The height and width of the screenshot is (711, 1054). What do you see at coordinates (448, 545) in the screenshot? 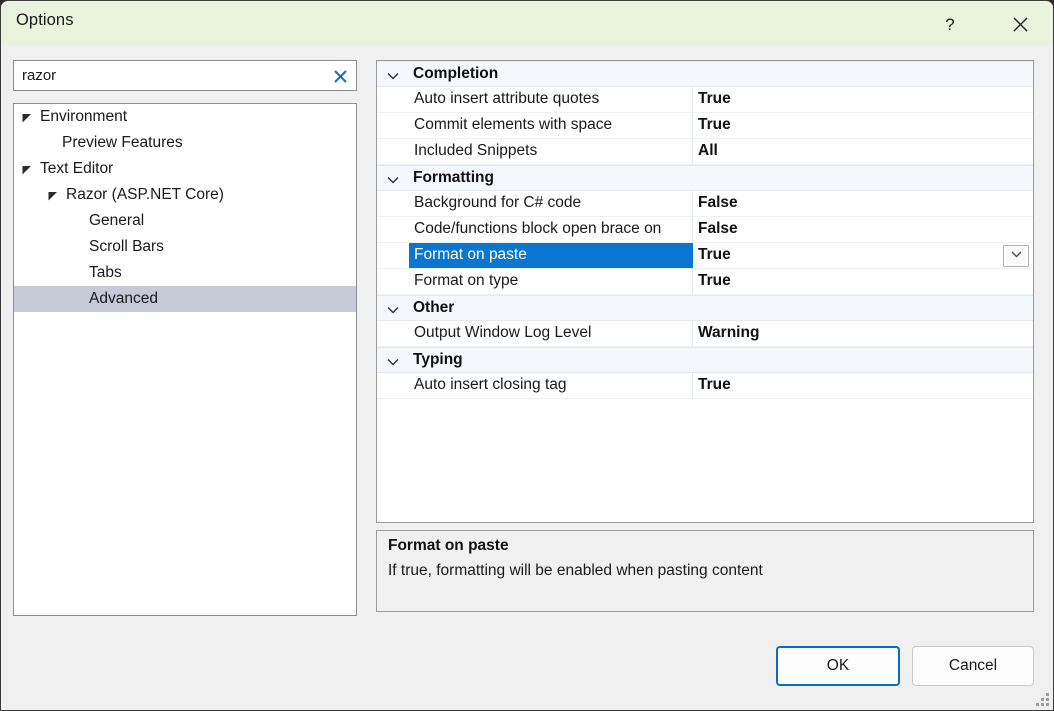
I see `description-title: Format on paste` at bounding box center [448, 545].